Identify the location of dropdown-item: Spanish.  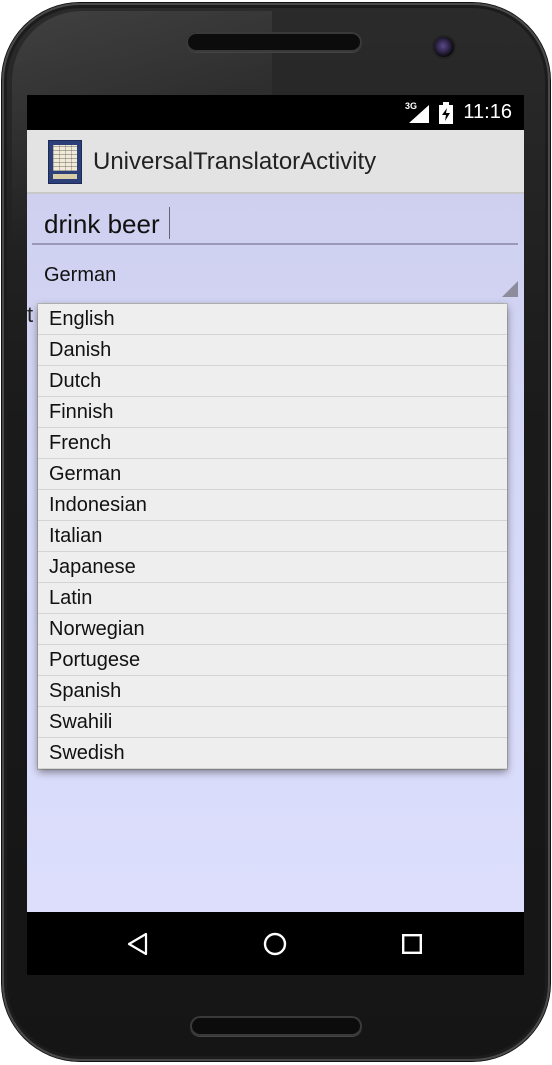
(272, 691).